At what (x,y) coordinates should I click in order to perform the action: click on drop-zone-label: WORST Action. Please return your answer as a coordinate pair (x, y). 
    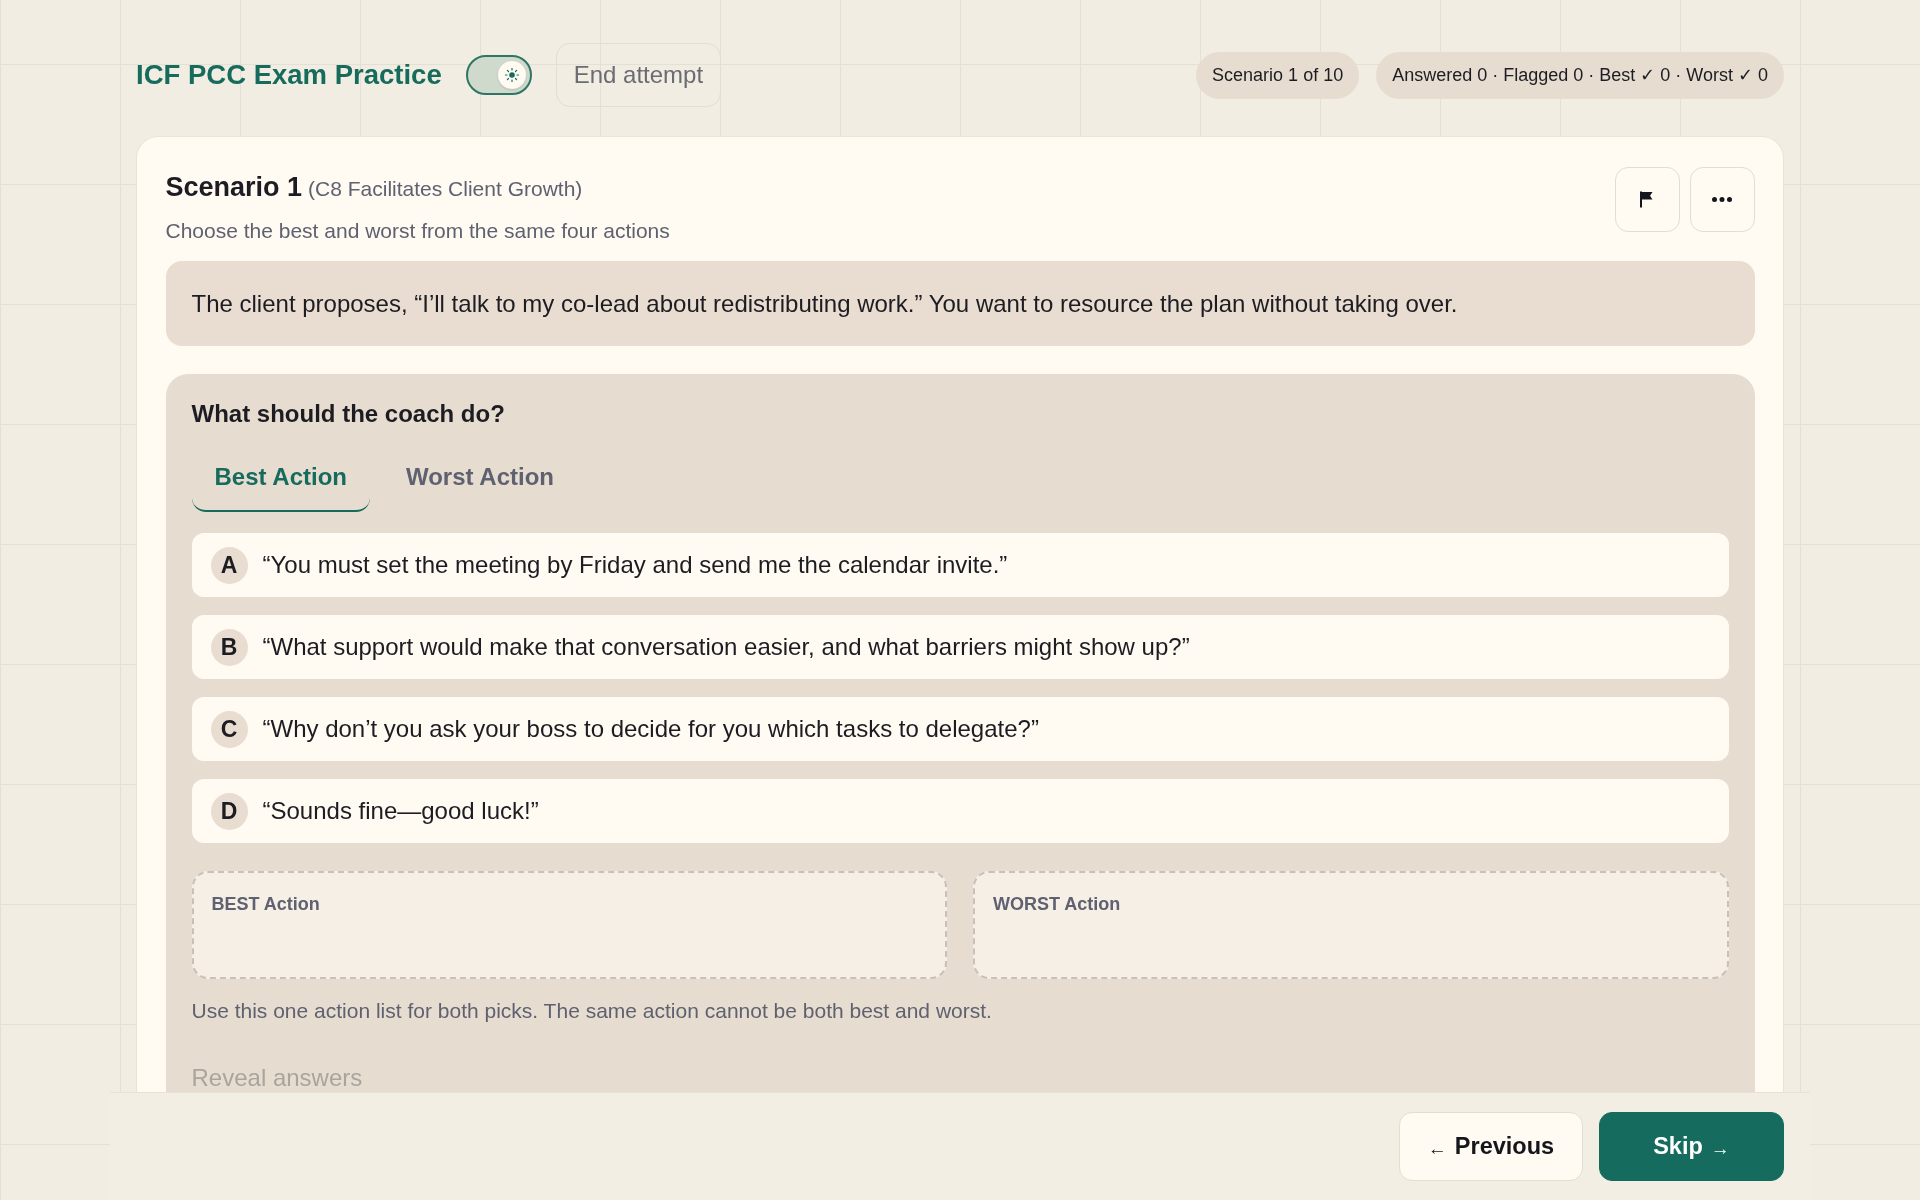
    Looking at the image, I should click on (1057, 904).